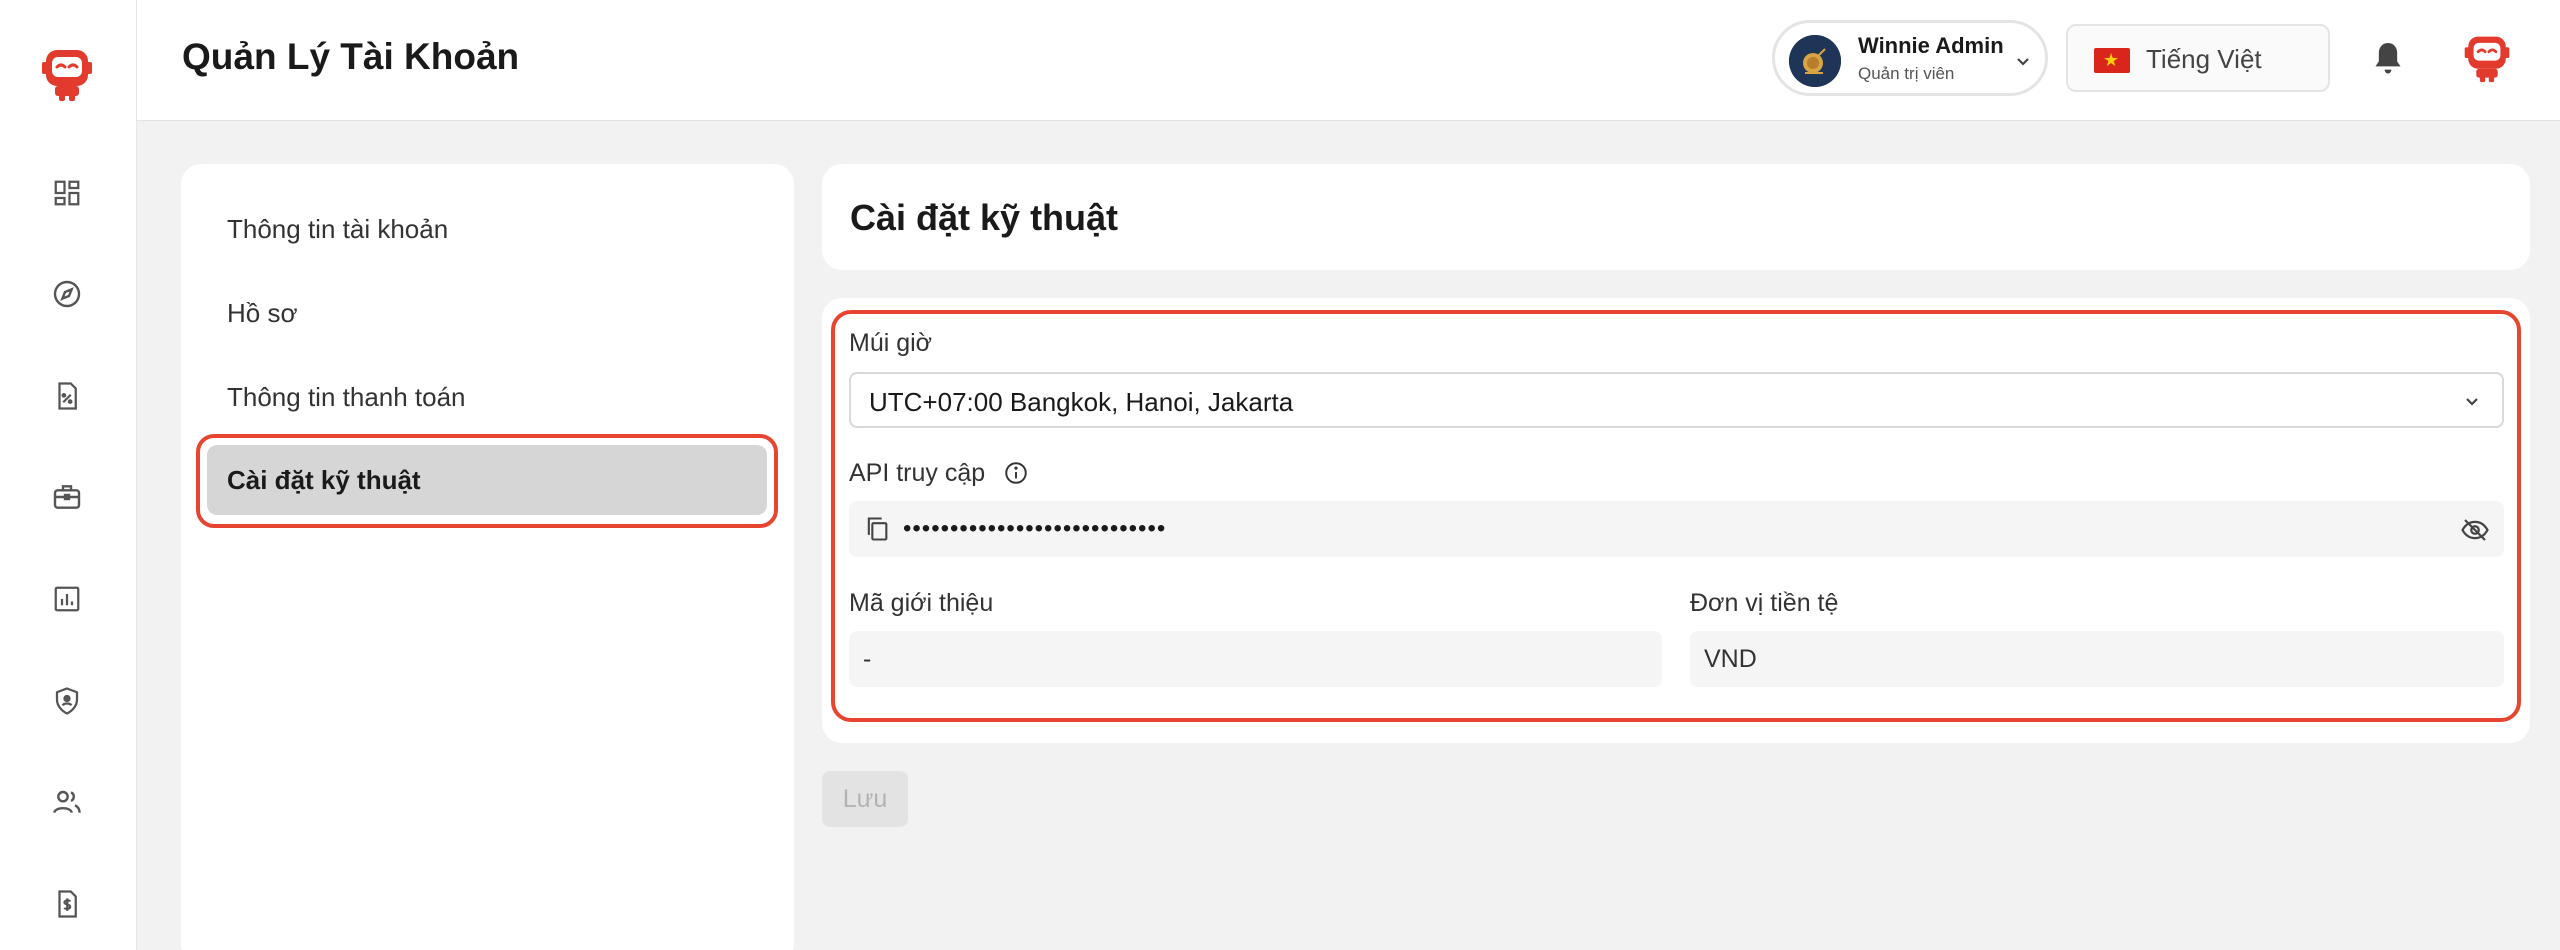 Image resolution: width=2560 pixels, height=950 pixels. Describe the element at coordinates (877, 529) in the screenshot. I see `copy-icon` at that location.